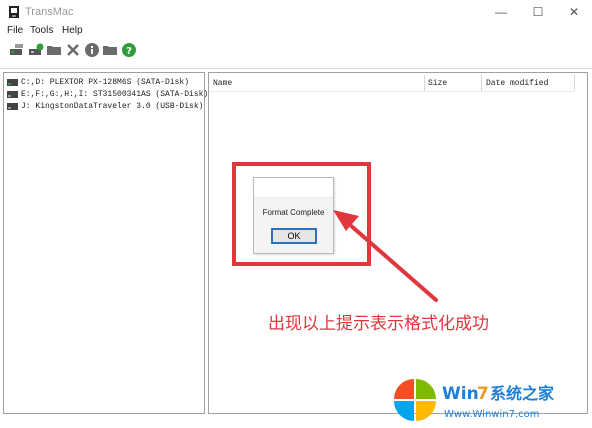 Image resolution: width=592 pixels, height=428 pixels. I want to click on win7-watermark-logo: Win 7 系统之家 Www.Winwin7.com, so click(474, 400).